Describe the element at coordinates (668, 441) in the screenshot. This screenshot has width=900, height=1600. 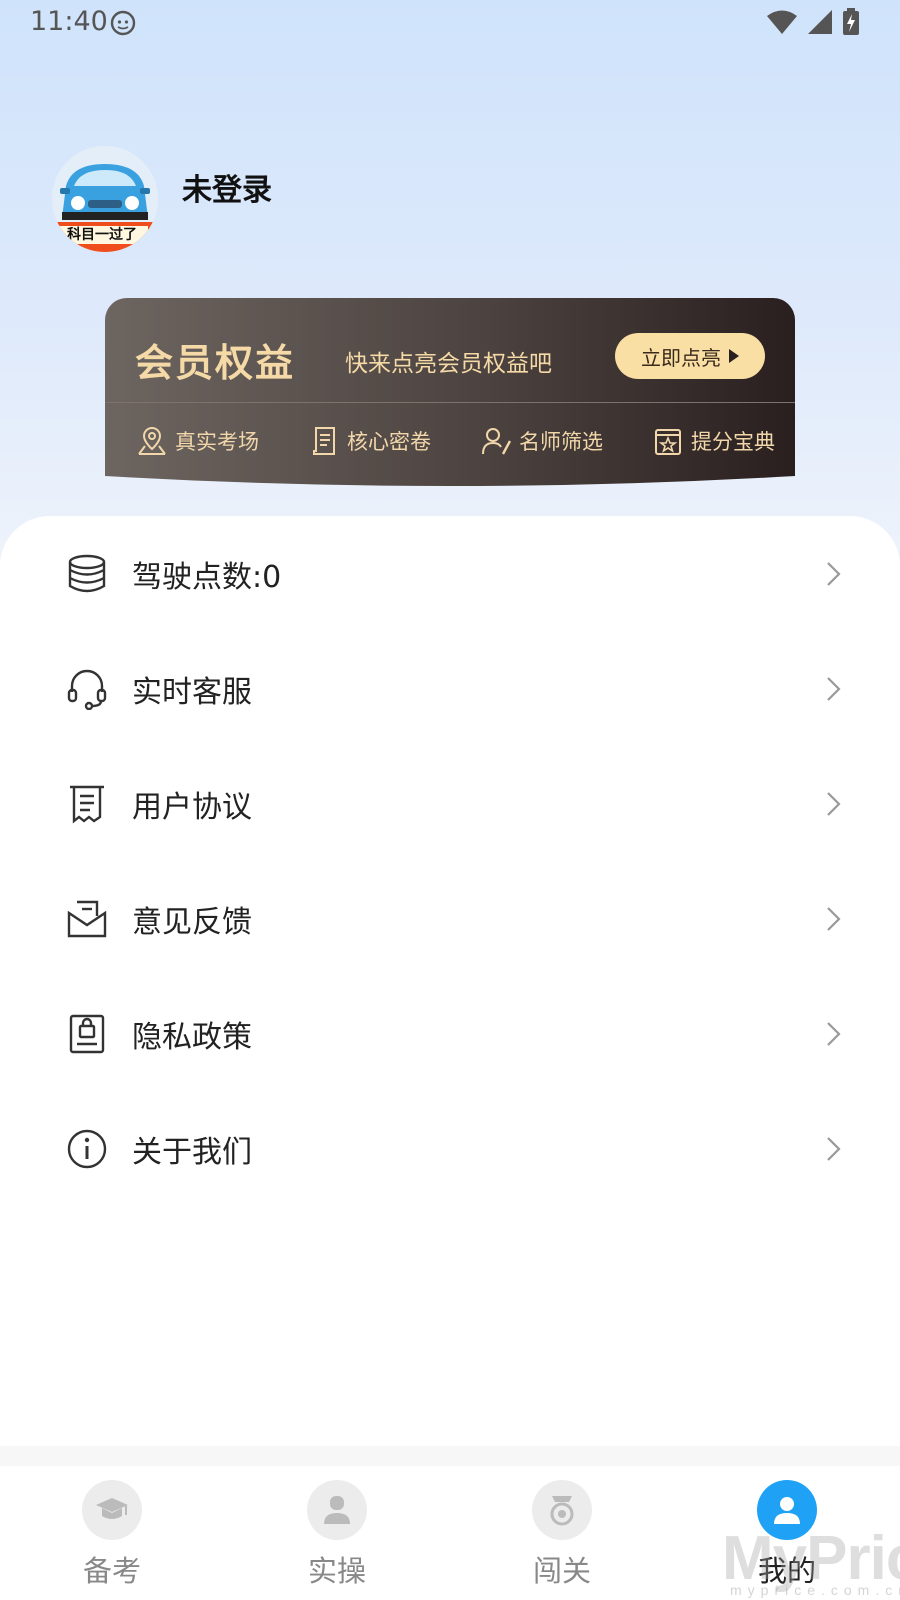
I see `star-book-icon` at that location.